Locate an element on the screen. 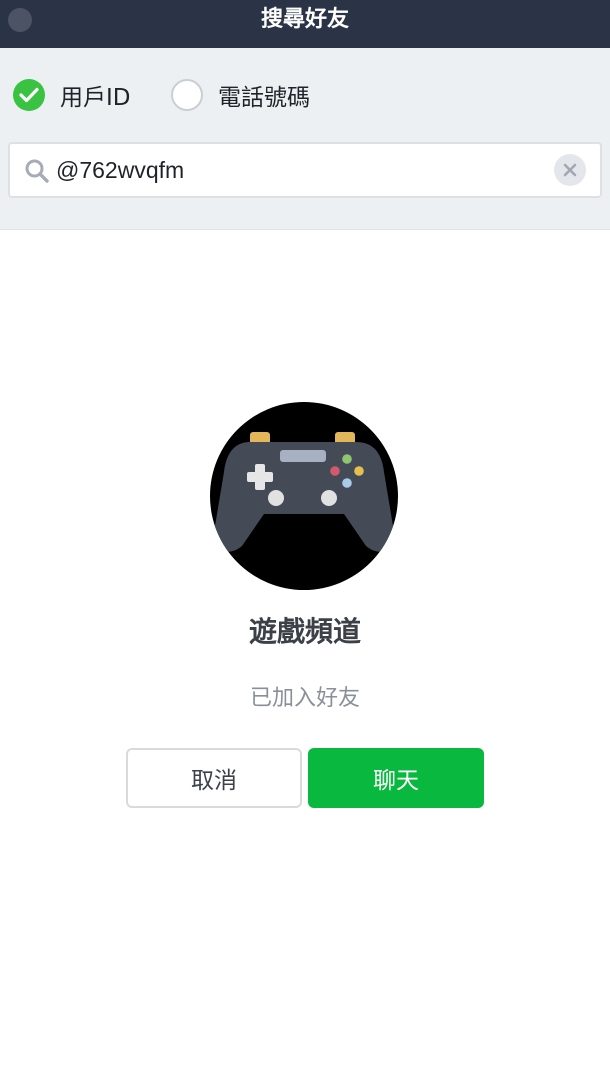  search-icon is located at coordinates (37, 171).